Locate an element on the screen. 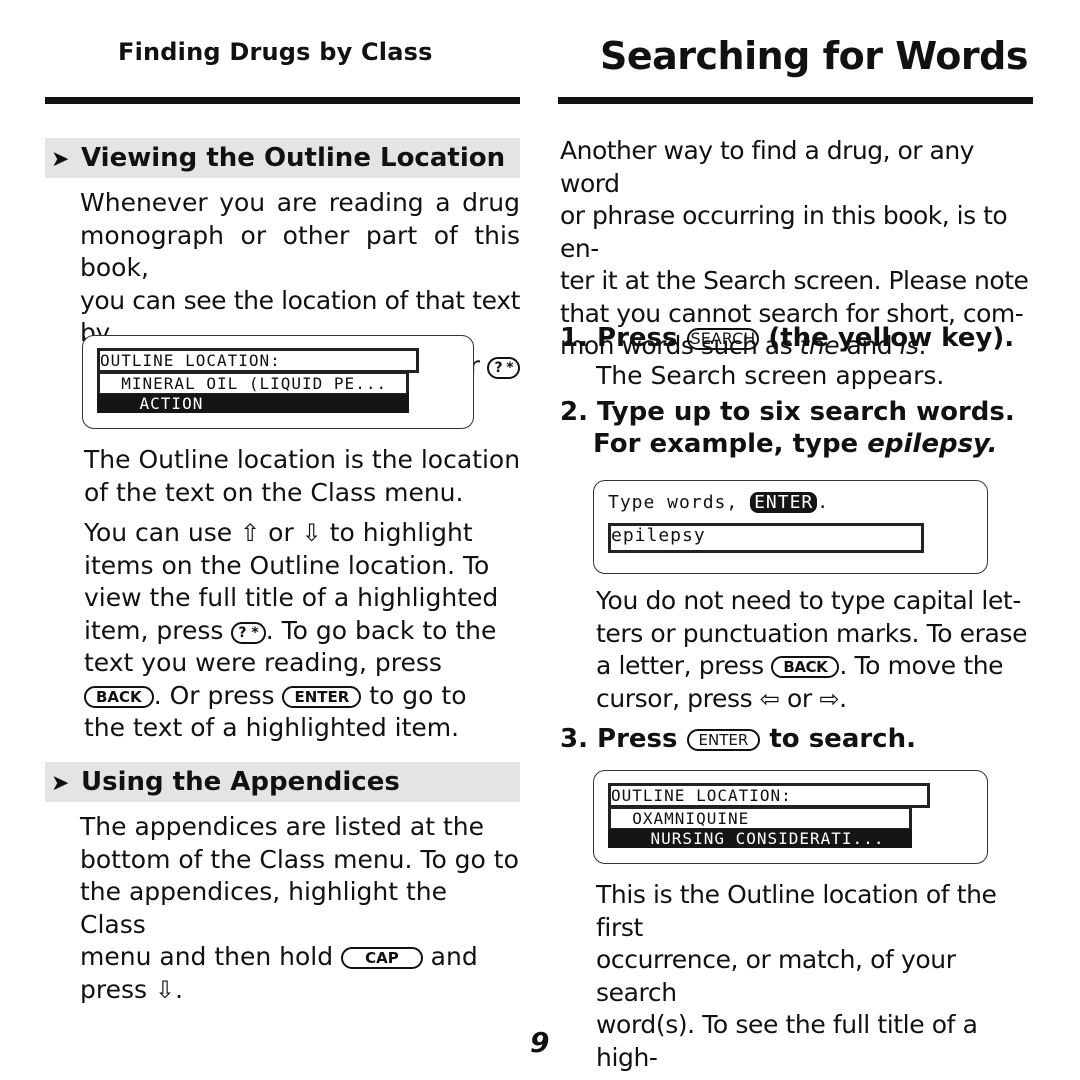 The width and height of the screenshot is (1080, 1080). text-line: menu and then hold CAP and is located at coordinates (300, 957).